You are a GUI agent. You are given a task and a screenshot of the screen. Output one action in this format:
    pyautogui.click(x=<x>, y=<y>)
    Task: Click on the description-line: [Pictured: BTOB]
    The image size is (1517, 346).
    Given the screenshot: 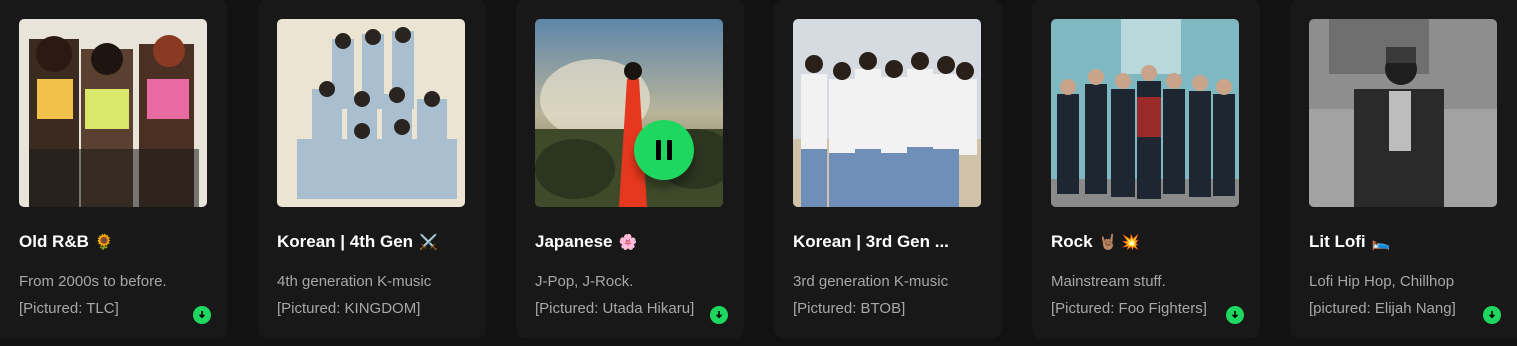 What is the action you would take?
    pyautogui.click(x=849, y=308)
    